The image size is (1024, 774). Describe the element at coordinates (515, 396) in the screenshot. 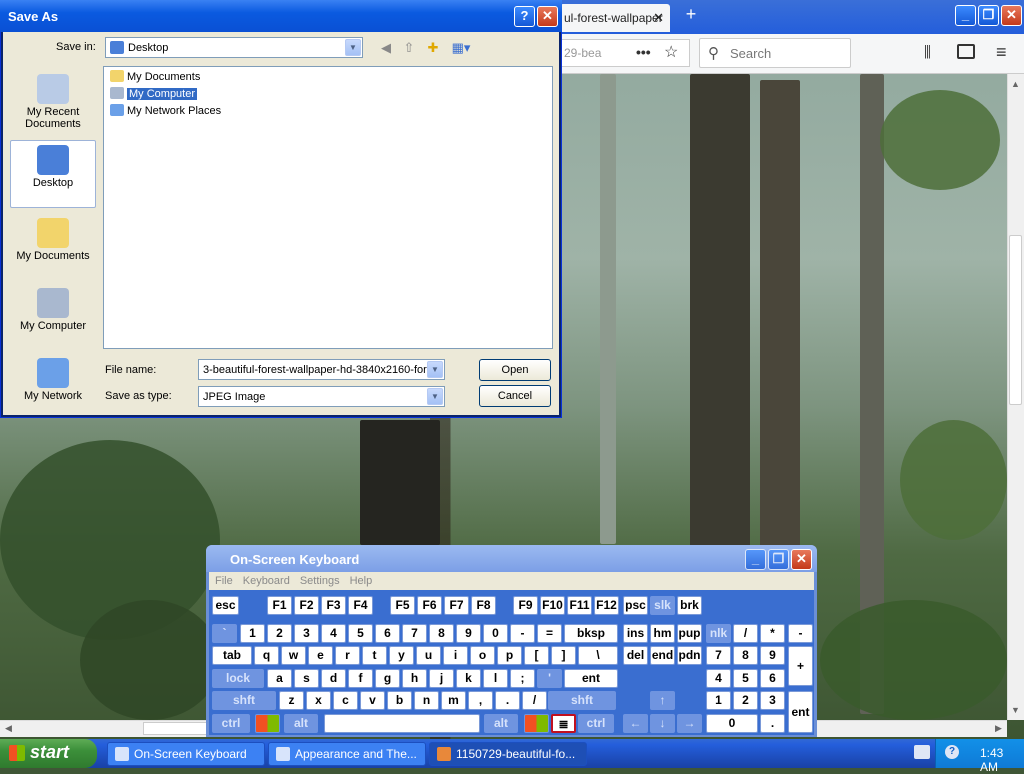

I see `cancel-button: Cancel` at that location.